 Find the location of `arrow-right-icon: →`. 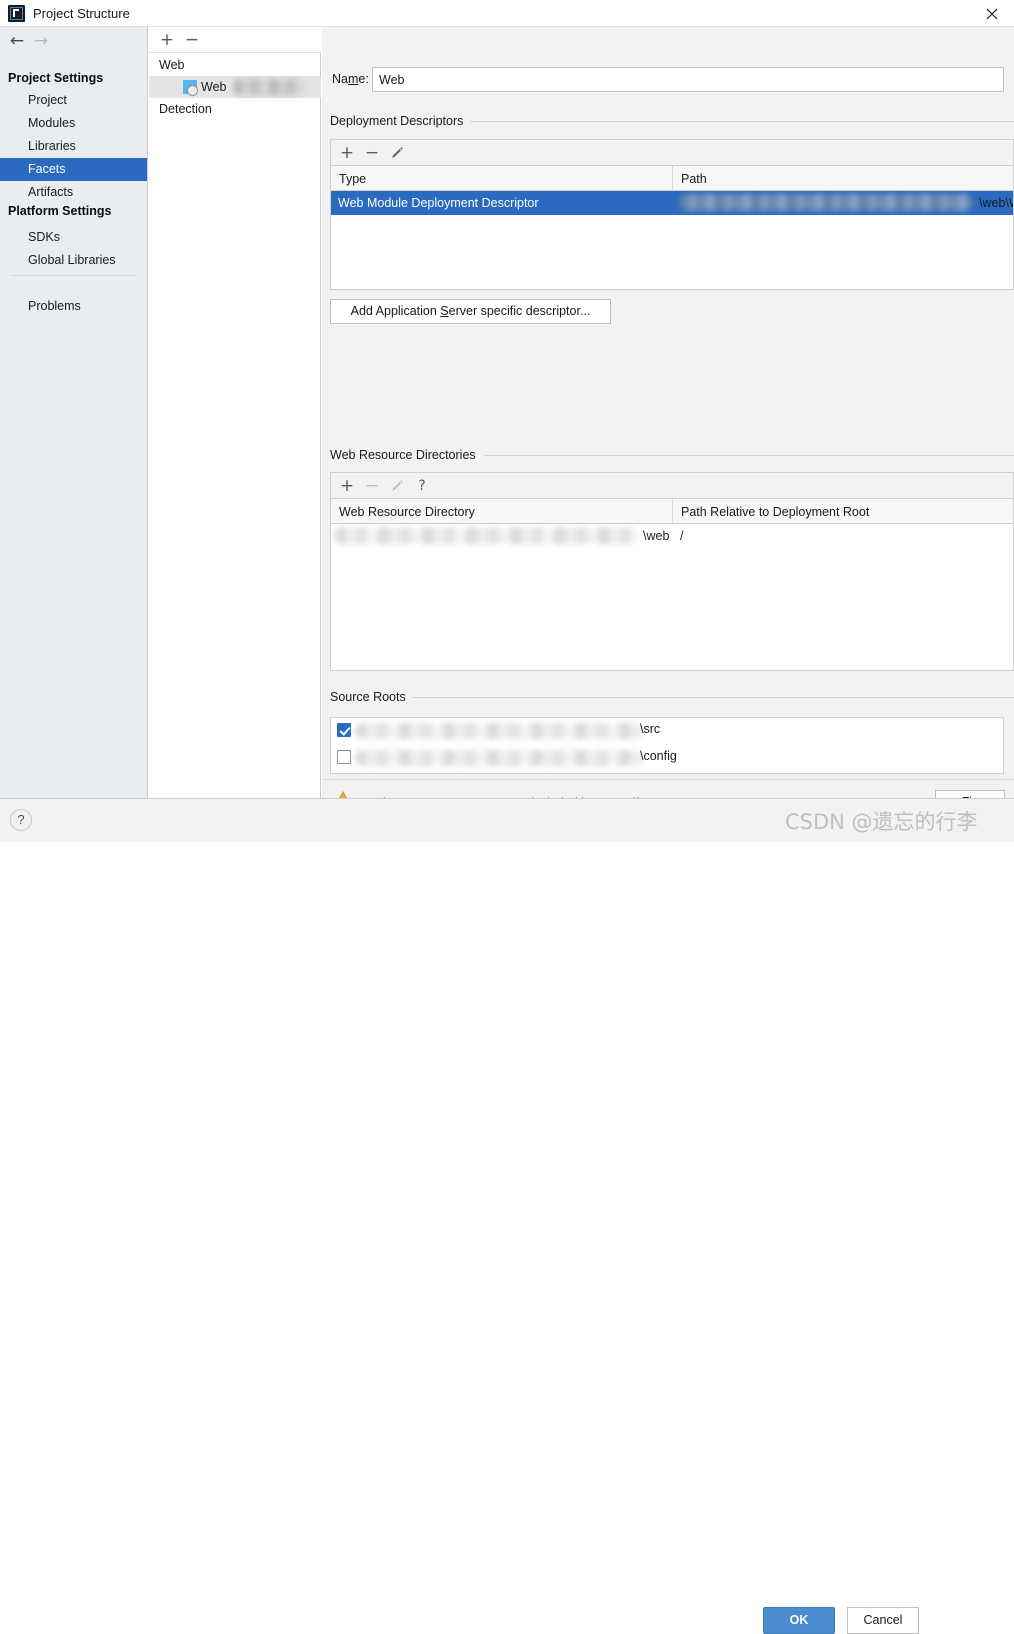

arrow-right-icon: → is located at coordinates (41, 41).